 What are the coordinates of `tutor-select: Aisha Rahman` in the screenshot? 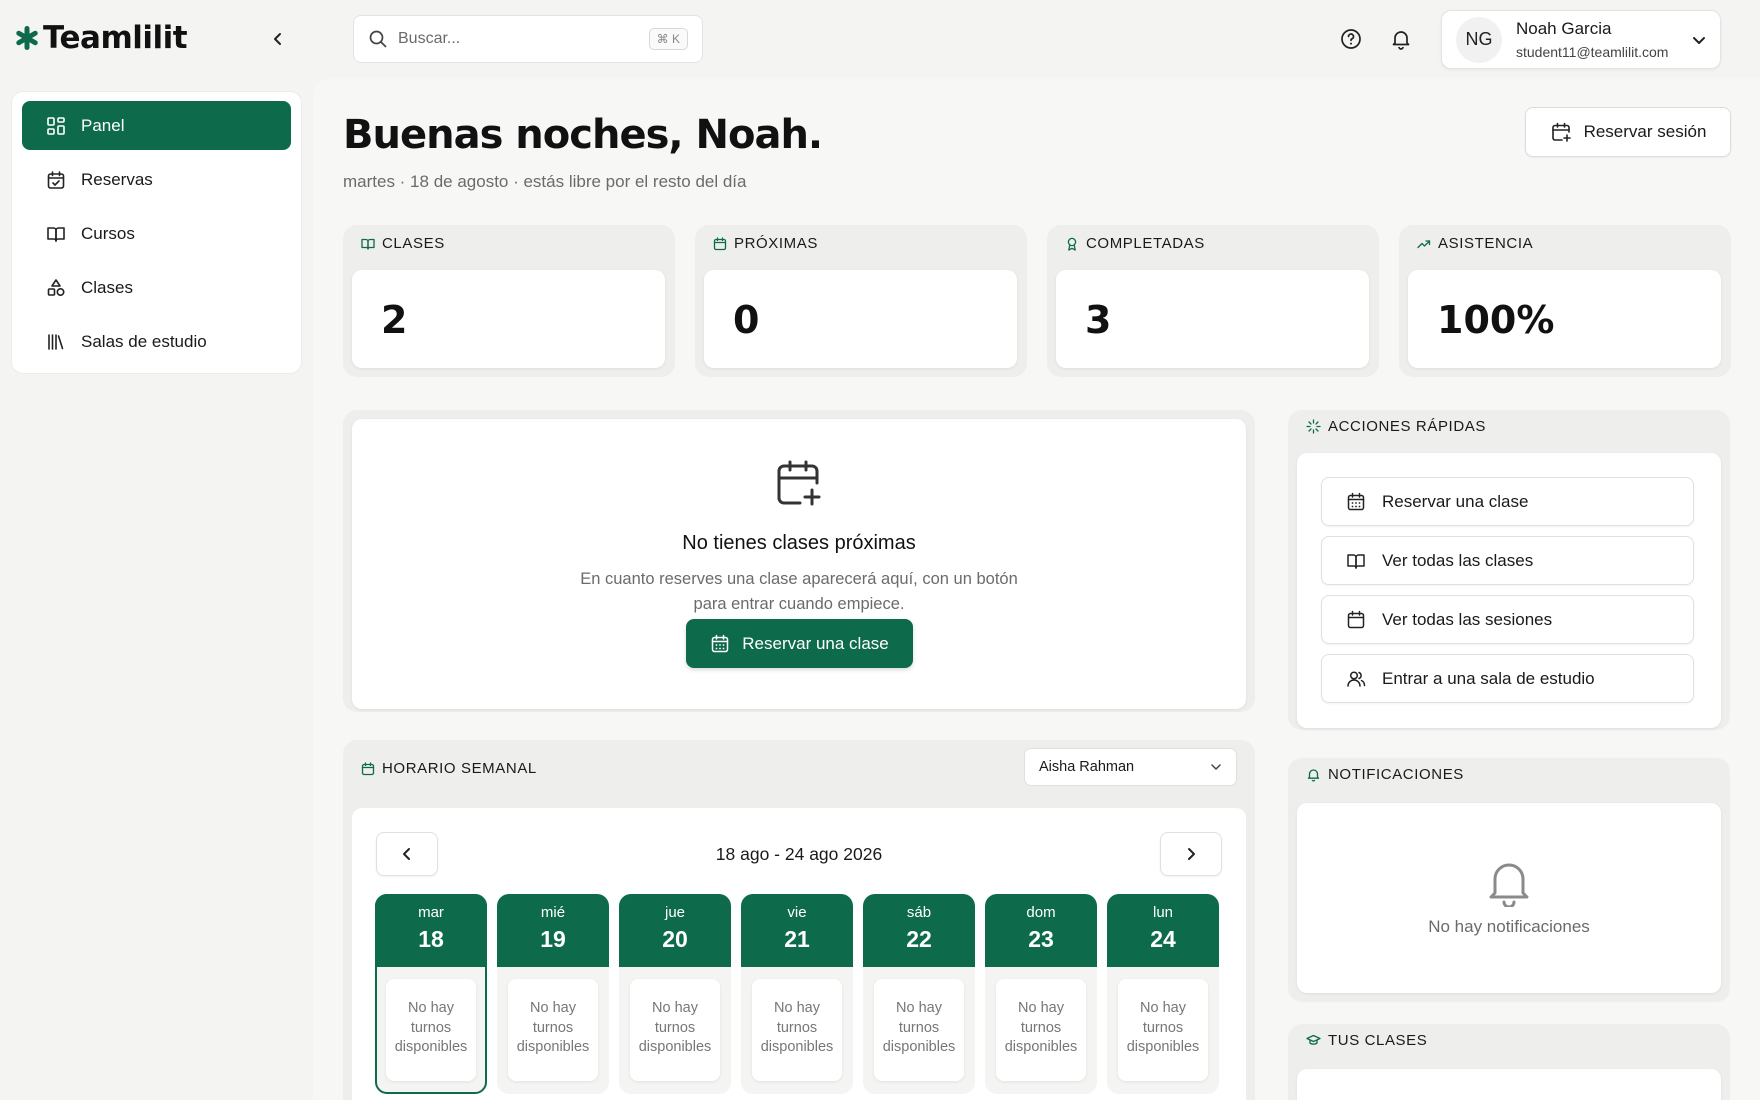 It's located at (1130, 767).